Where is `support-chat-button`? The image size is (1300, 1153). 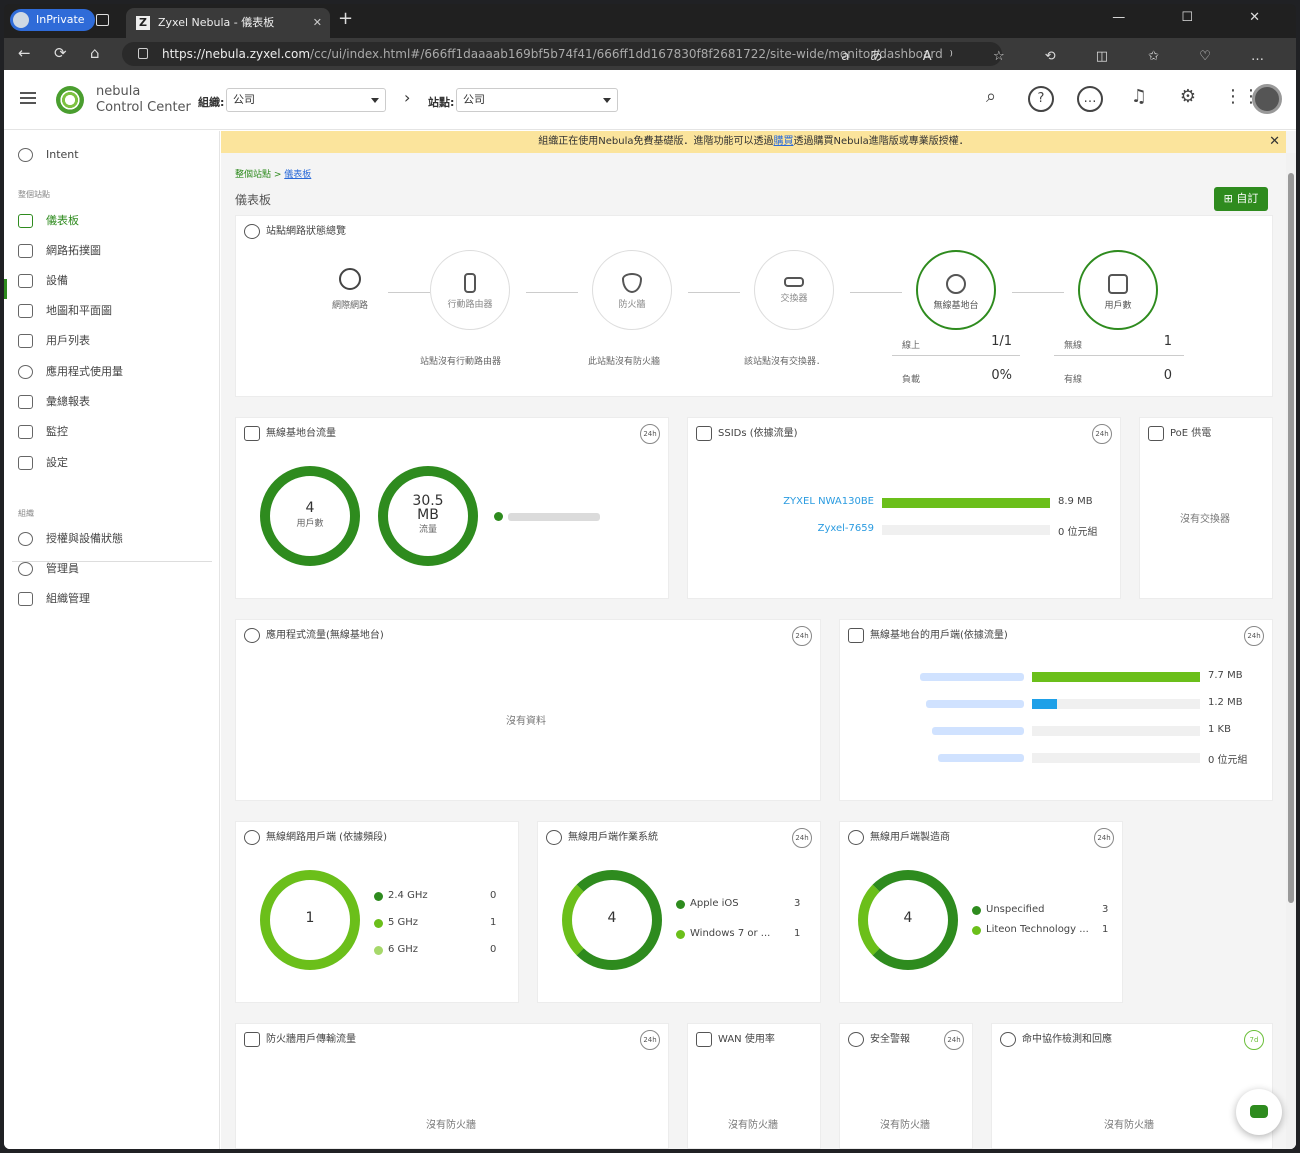 support-chat-button is located at coordinates (1259, 1112).